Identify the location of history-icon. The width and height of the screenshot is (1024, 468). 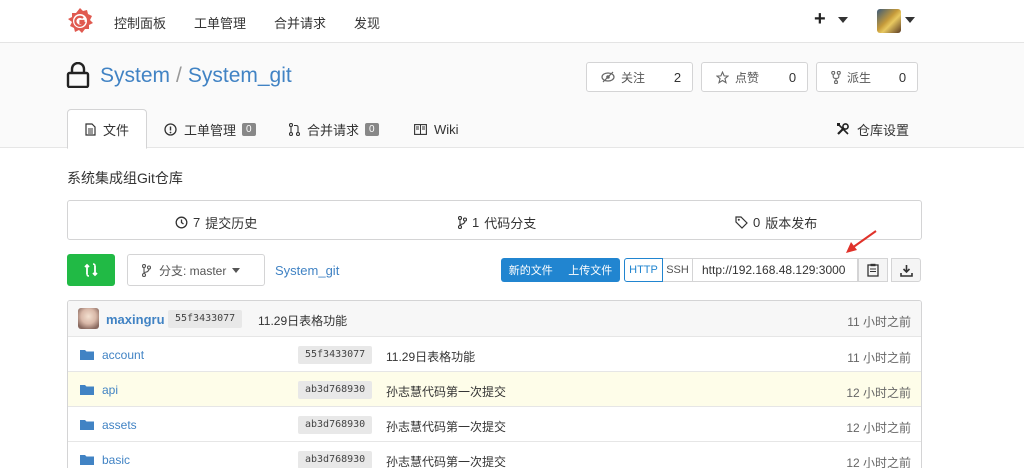
(181, 222).